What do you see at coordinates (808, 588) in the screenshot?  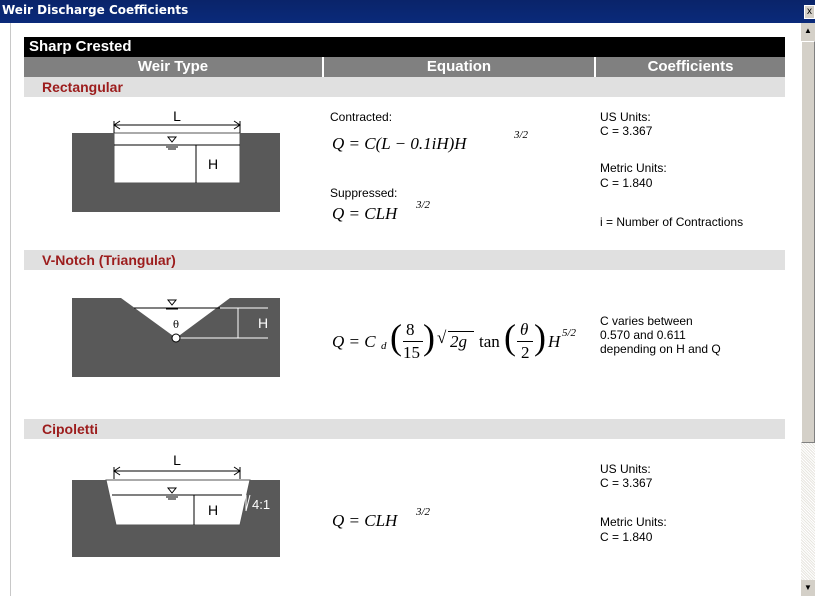 I see `scroll-down-icon: ▼` at bounding box center [808, 588].